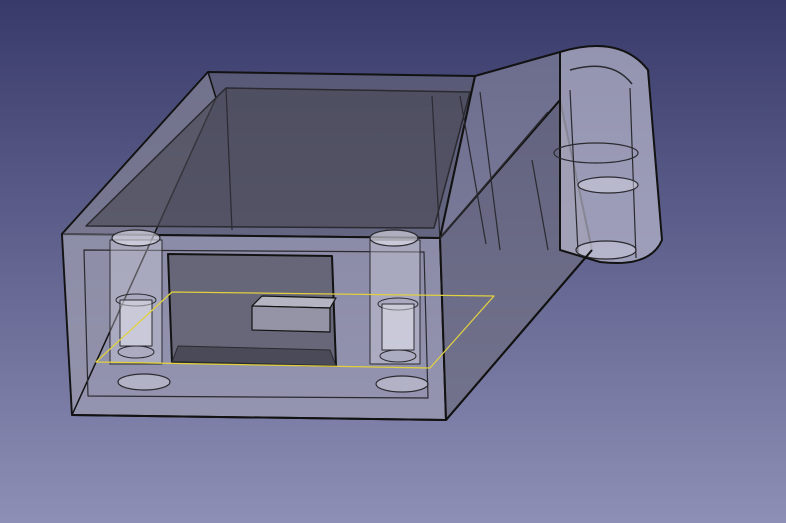 The image size is (786, 523). I want to click on ear-hole-bottom, so click(608, 185).